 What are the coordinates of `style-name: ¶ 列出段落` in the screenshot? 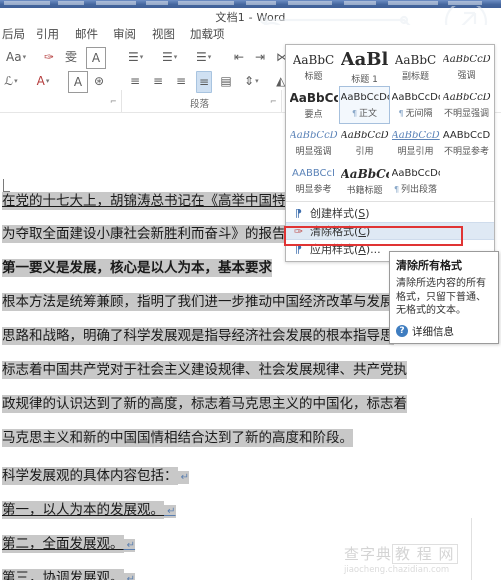 It's located at (415, 188).